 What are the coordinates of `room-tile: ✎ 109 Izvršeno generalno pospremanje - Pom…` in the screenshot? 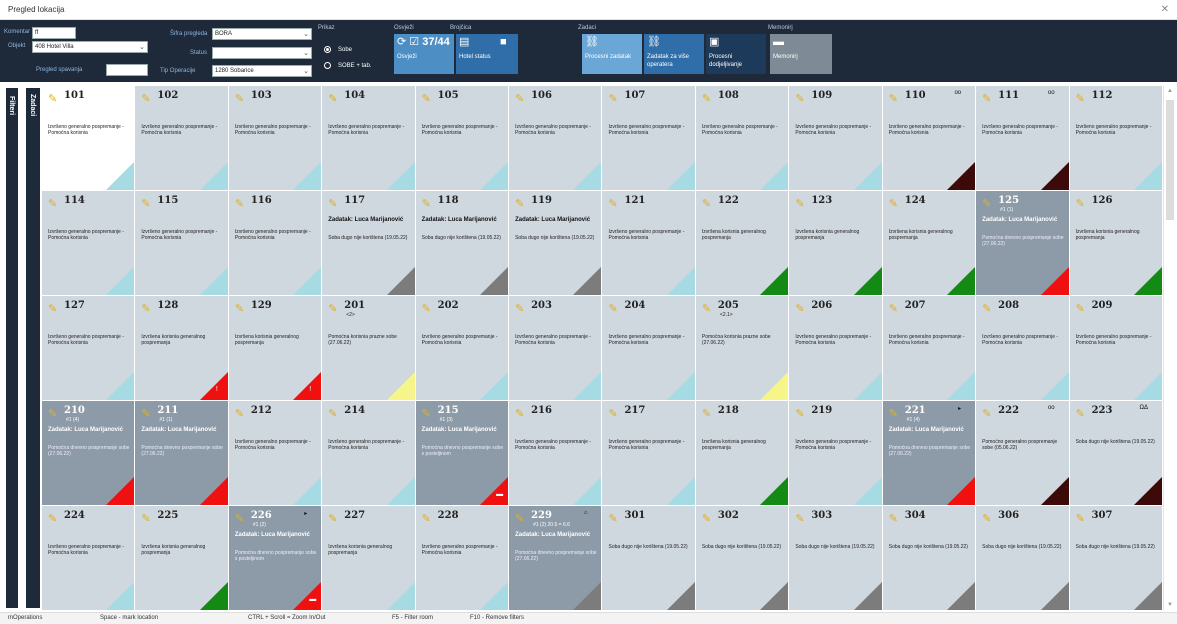 It's located at (835, 138).